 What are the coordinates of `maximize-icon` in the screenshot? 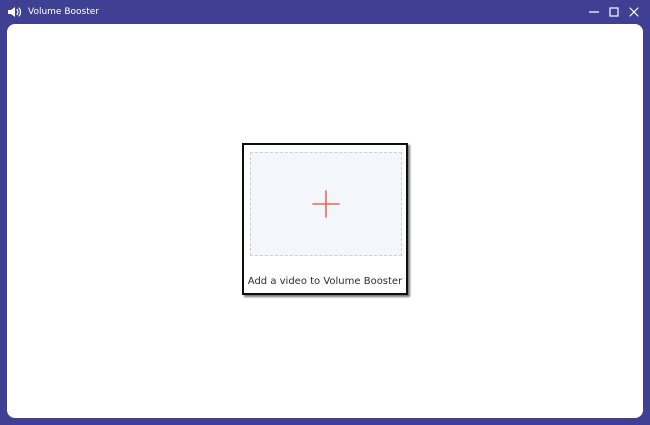 It's located at (614, 12).